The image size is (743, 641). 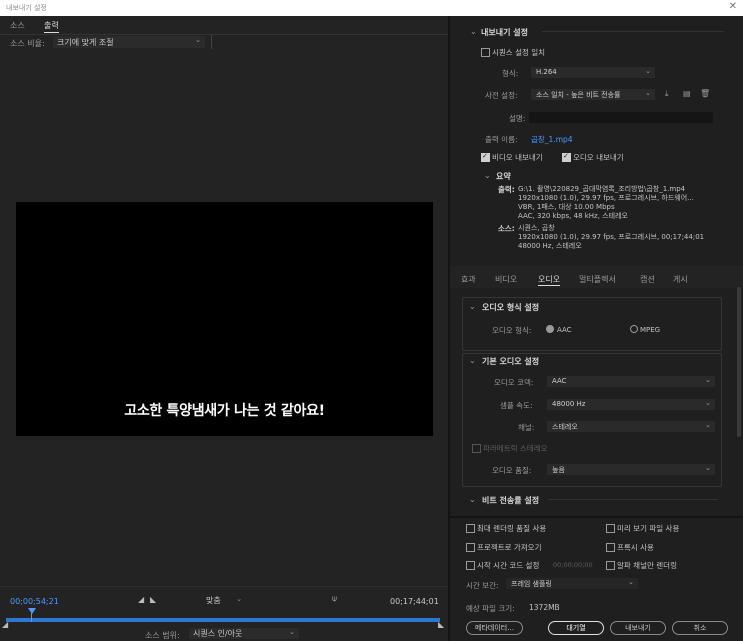 I want to click on in-point-icon: ◢, so click(x=5, y=624).